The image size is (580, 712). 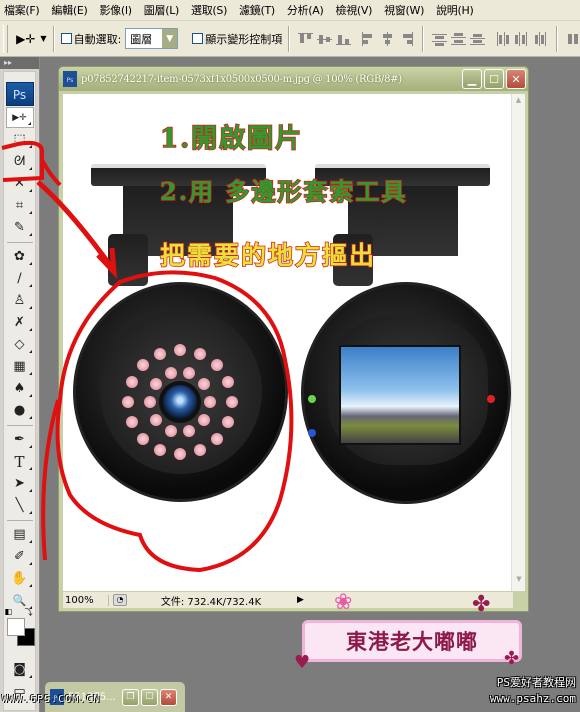 I want to click on distribute-top-icon, so click(x=440, y=39).